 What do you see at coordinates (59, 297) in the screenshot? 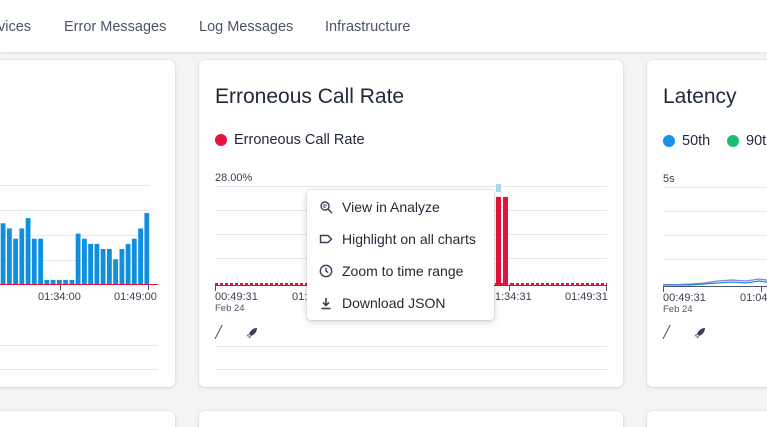
I see `x-tick-label: 01:34:00` at bounding box center [59, 297].